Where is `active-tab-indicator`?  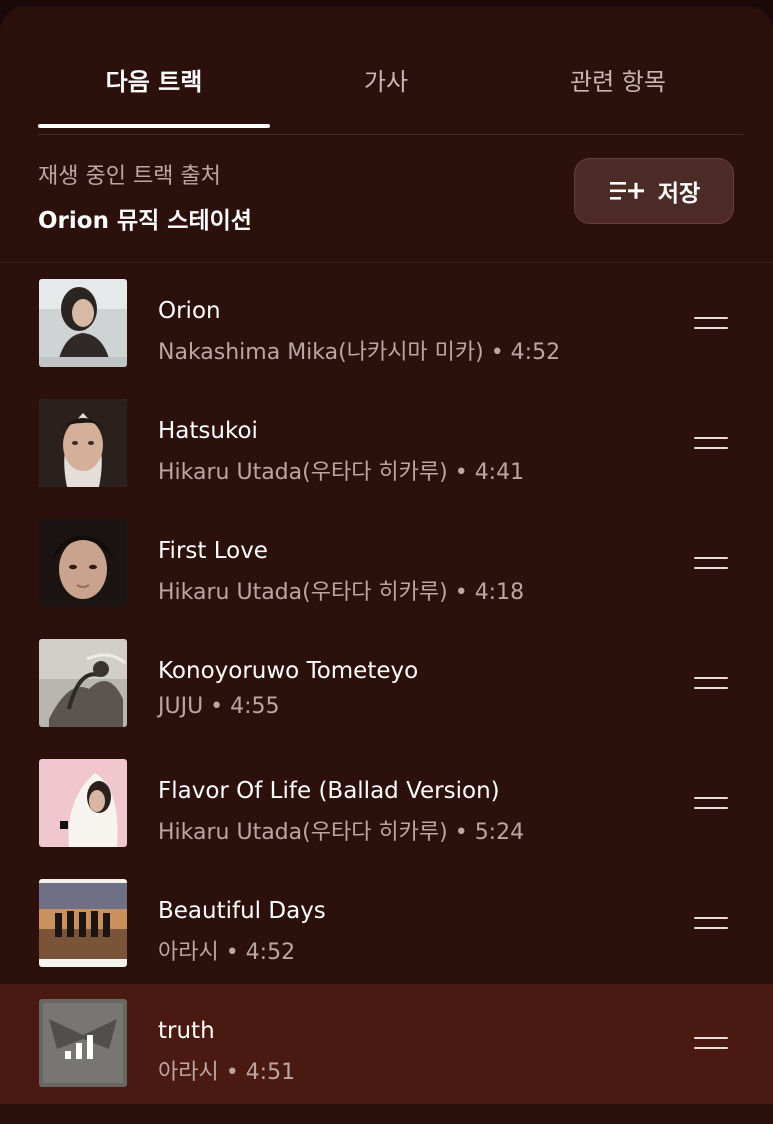 active-tab-indicator is located at coordinates (154, 126).